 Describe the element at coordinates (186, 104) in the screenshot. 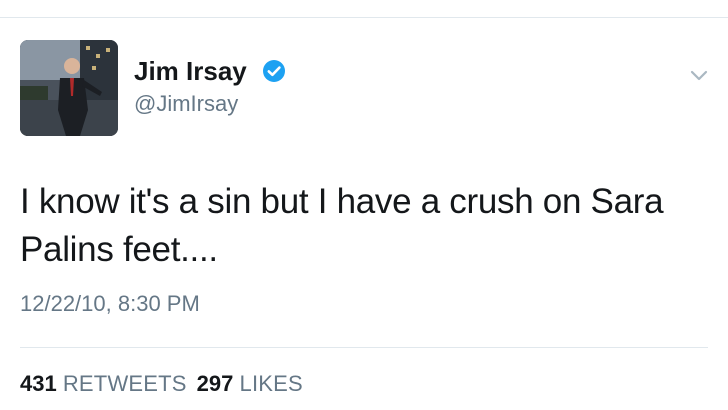

I see `author-handle: @JimIrsay` at that location.